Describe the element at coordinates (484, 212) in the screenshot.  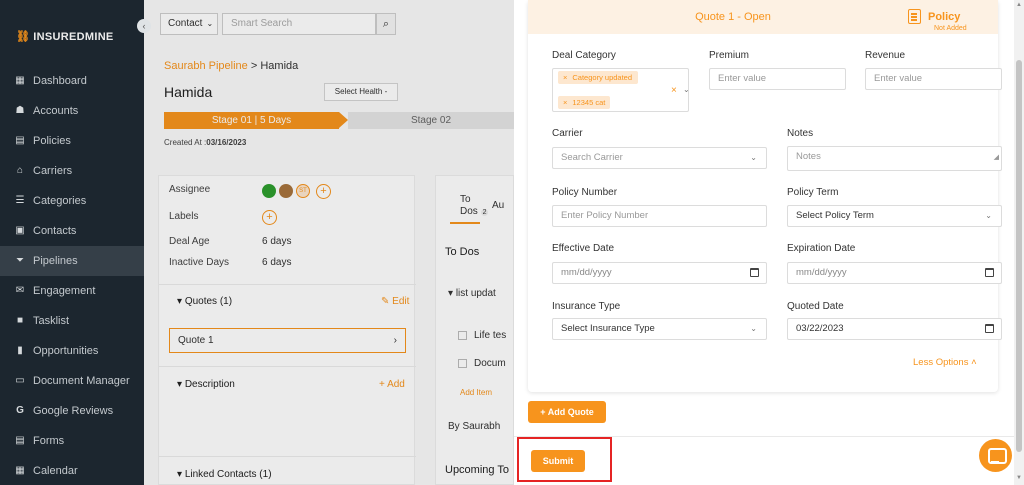
I see `todo-count-badge: 2` at that location.